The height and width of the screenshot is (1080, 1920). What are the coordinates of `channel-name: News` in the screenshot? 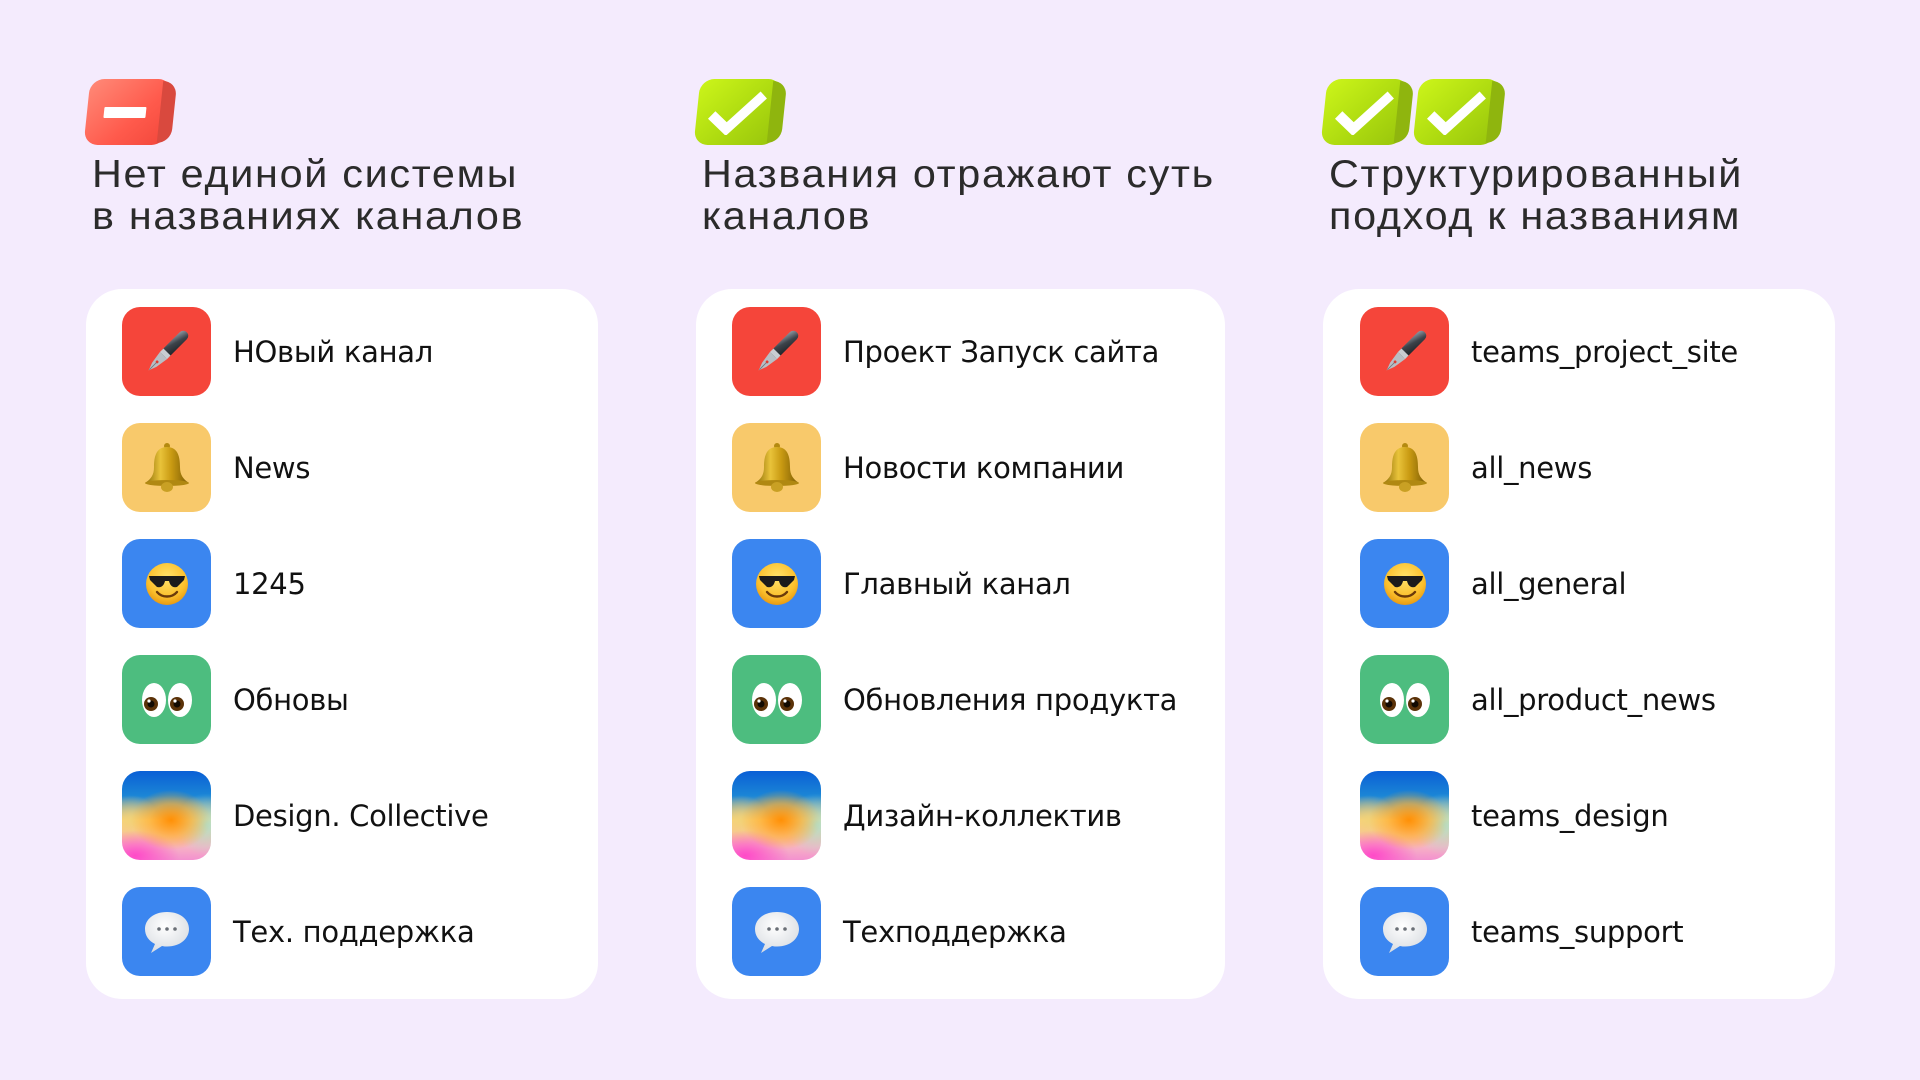 It's located at (272, 467).